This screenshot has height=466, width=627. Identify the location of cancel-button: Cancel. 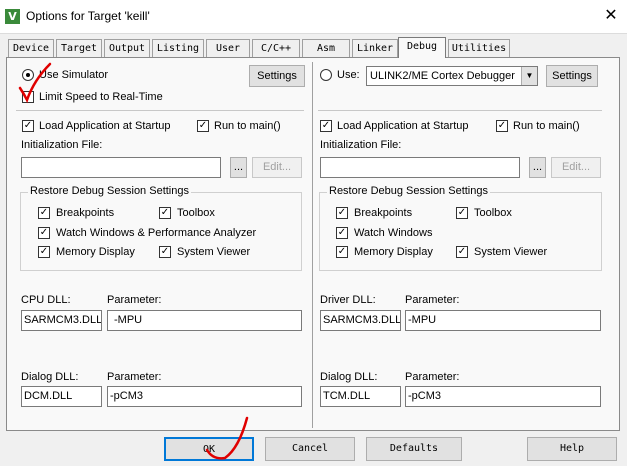
(310, 449).